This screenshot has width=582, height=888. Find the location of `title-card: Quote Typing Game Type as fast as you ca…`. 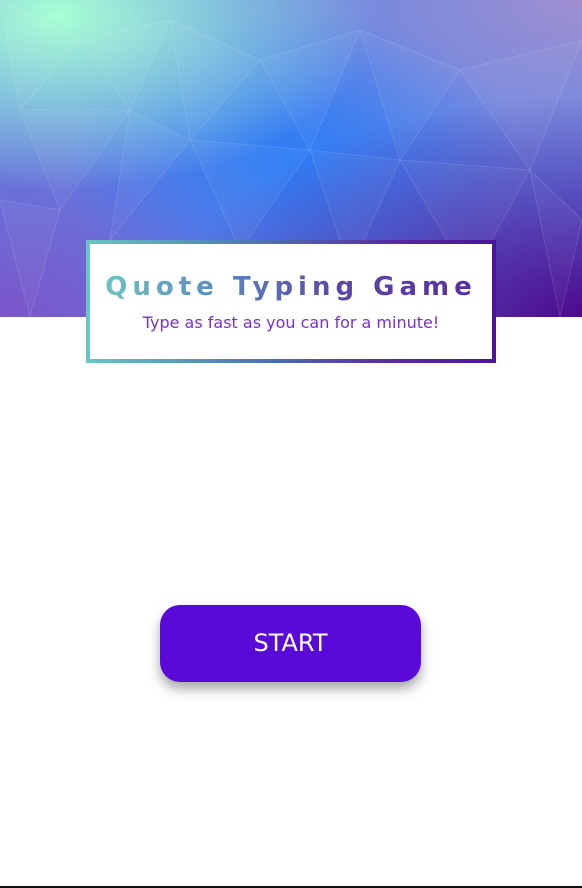

title-card: Quote Typing Game Type as fast as you ca… is located at coordinates (291, 301).